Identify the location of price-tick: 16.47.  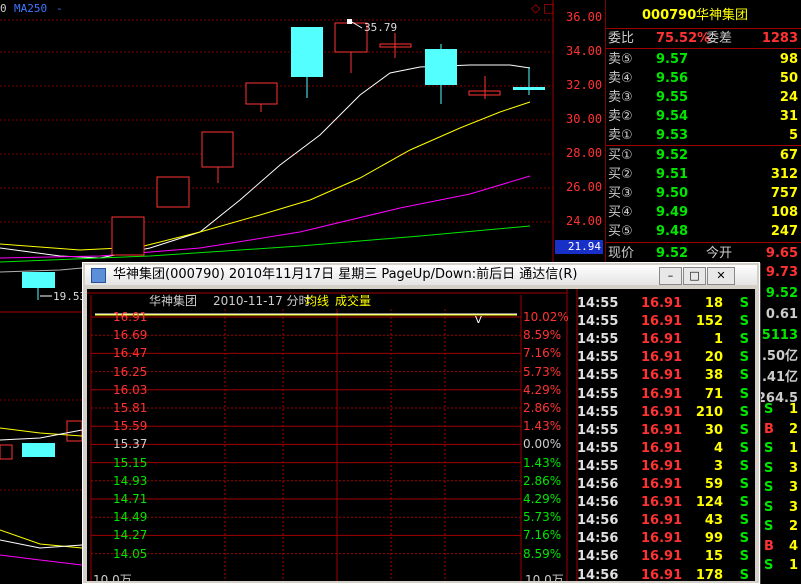
(130, 353).